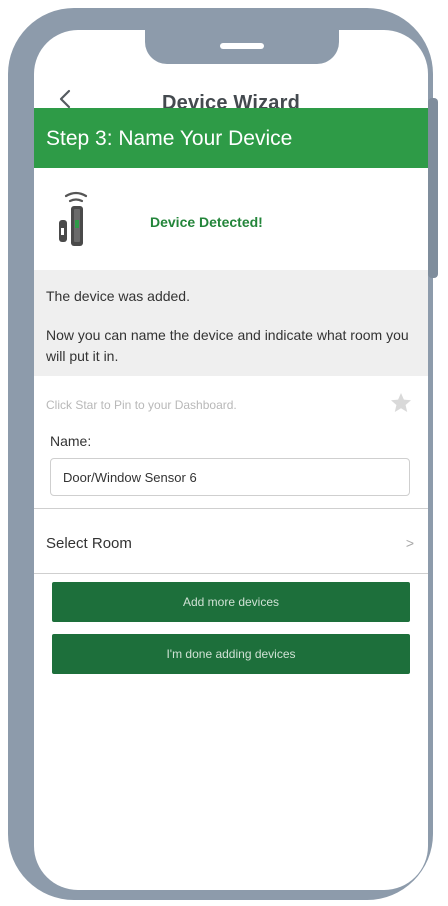  What do you see at coordinates (206, 222) in the screenshot?
I see `device-detected-label: Device Detected!` at bounding box center [206, 222].